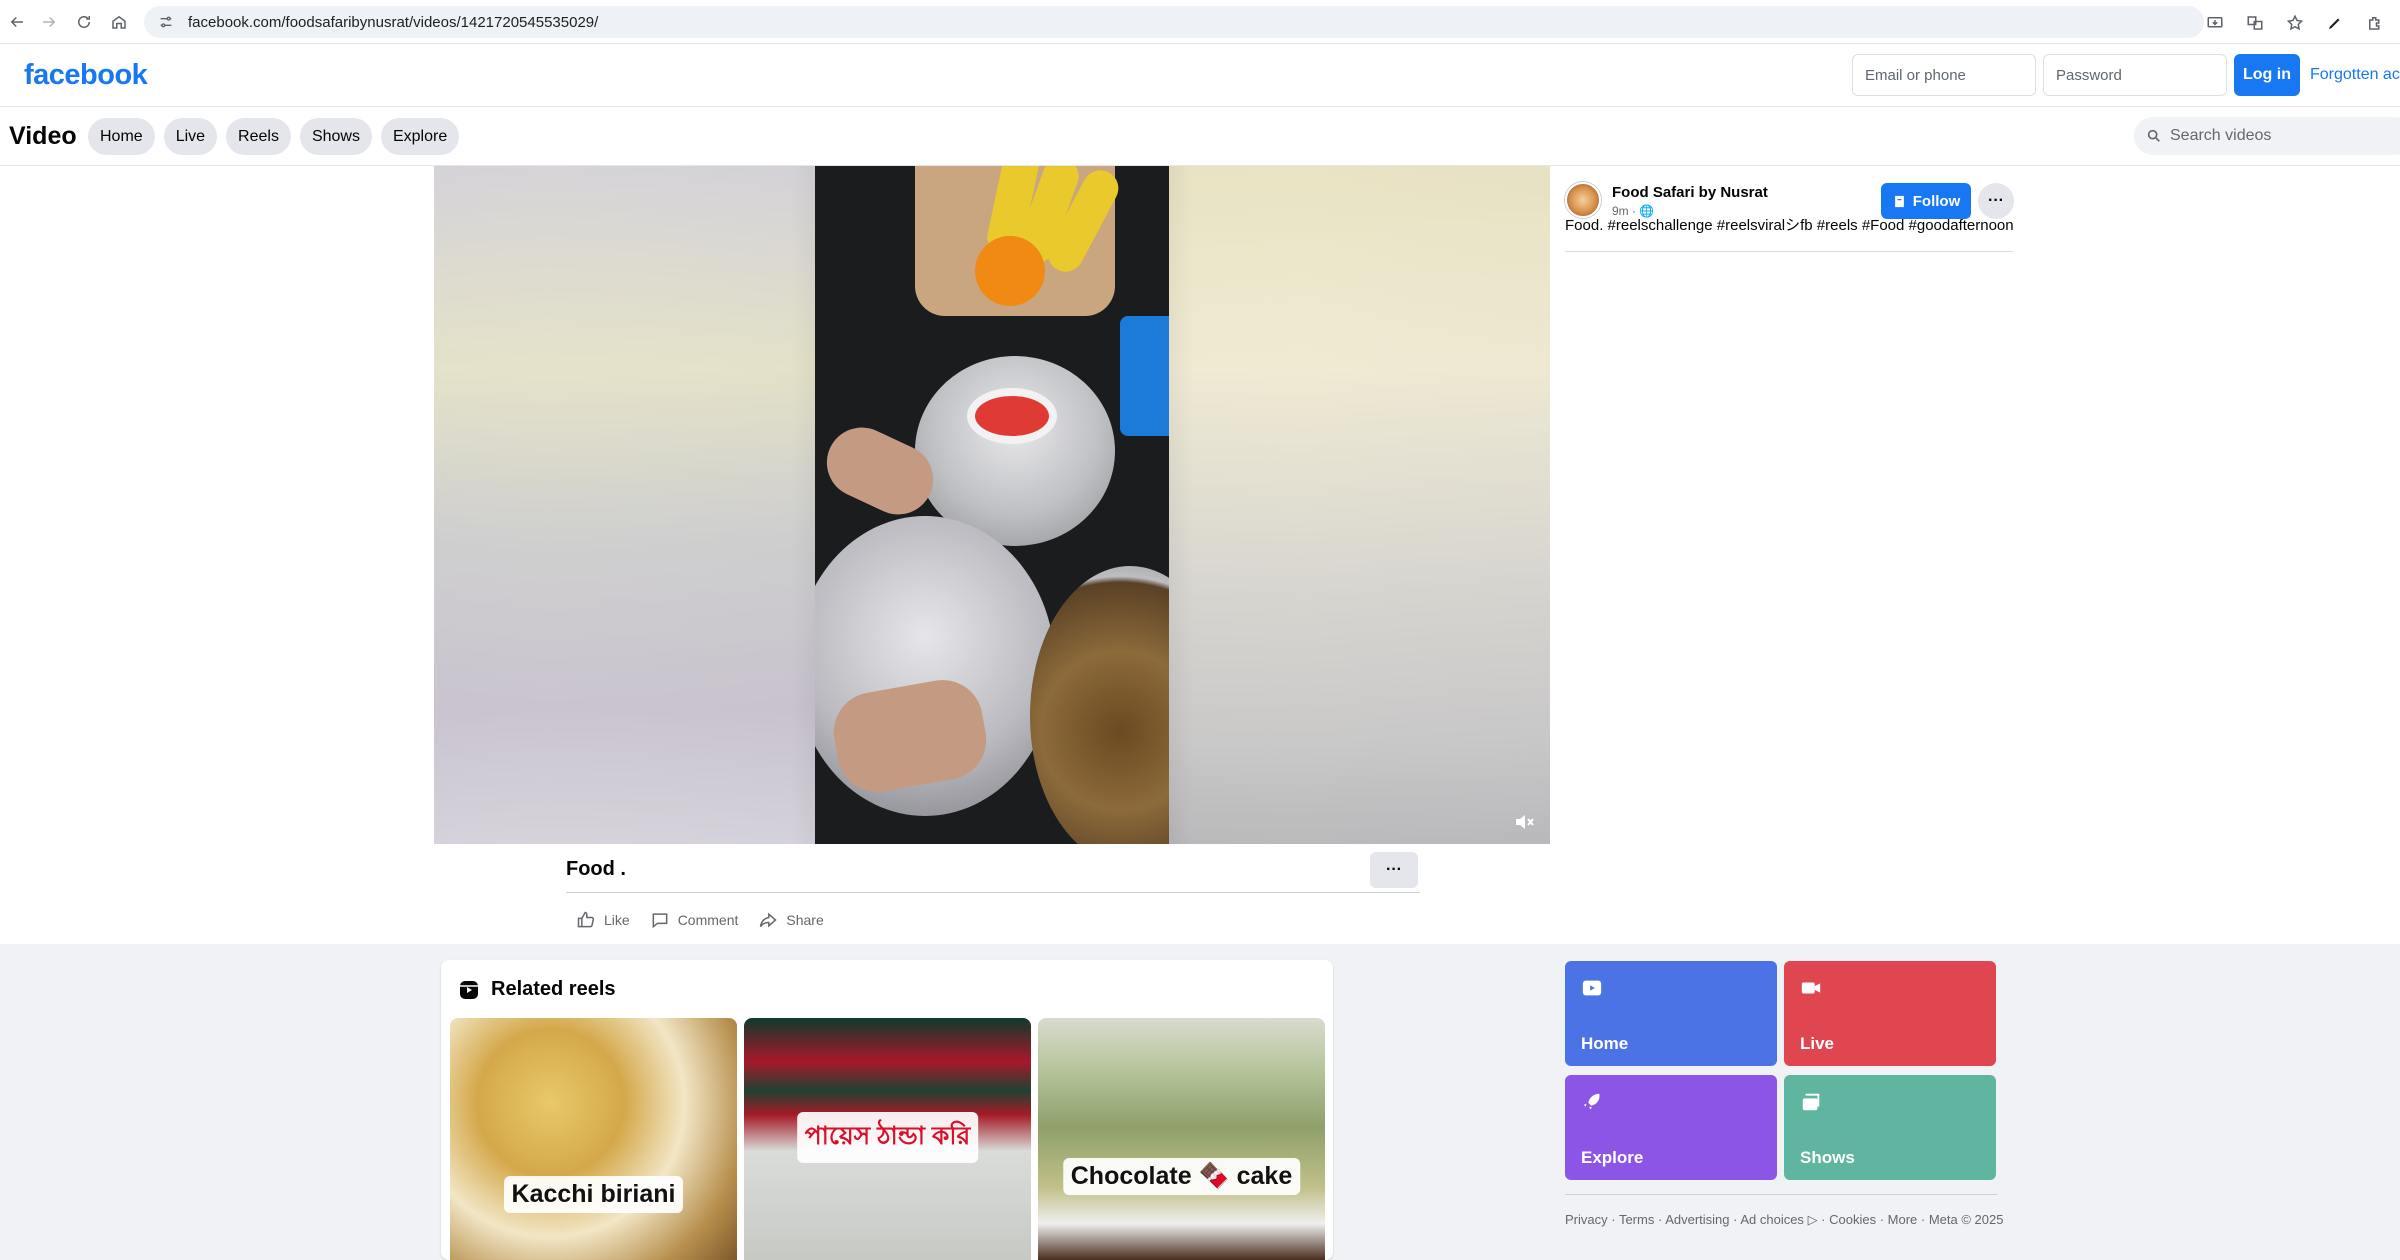 Image resolution: width=2400 pixels, height=1260 pixels. What do you see at coordinates (2267, 75) in the screenshot?
I see `login-button: Log in` at bounding box center [2267, 75].